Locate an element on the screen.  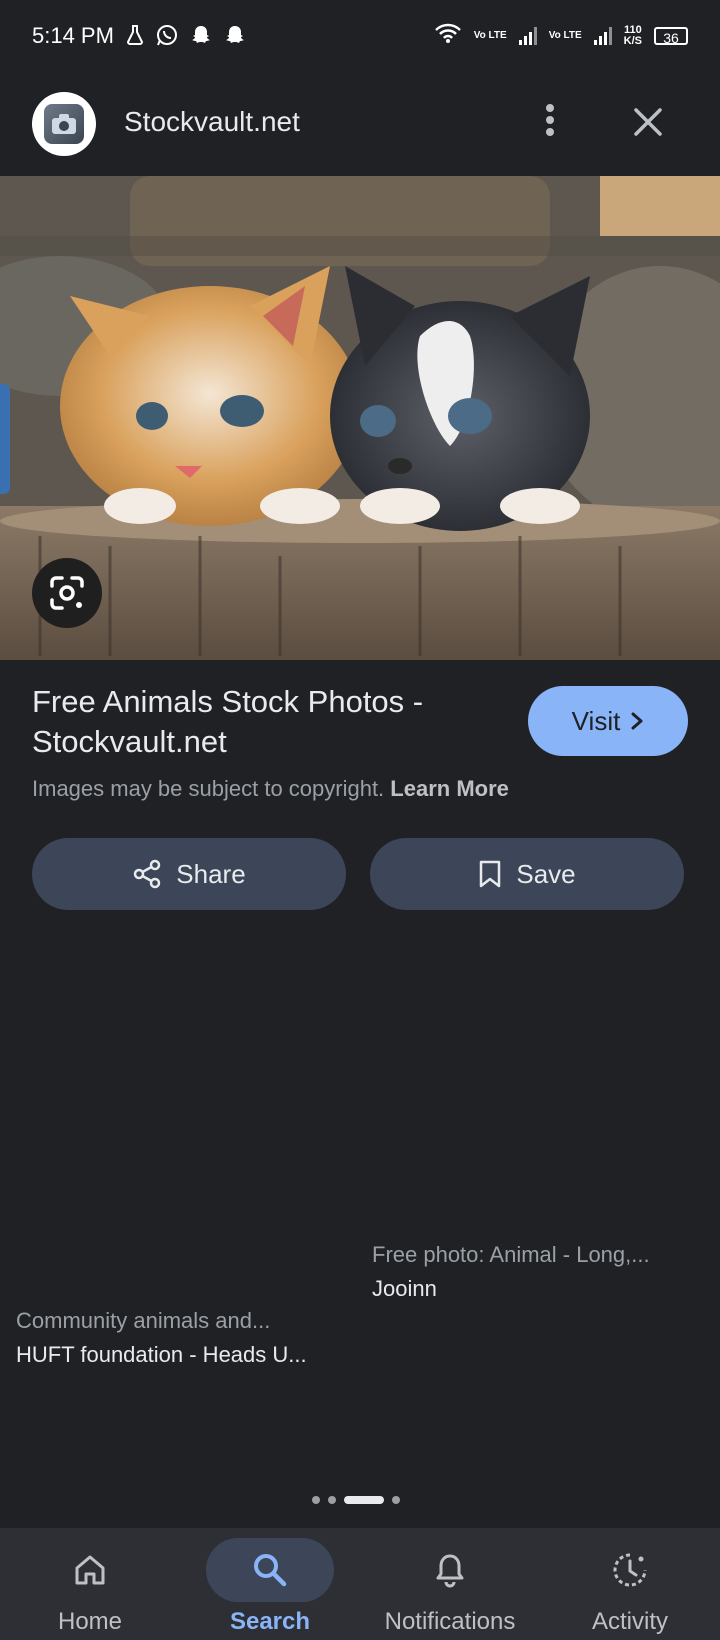
status-time: 5:14 PM is located at coordinates (73, 35).